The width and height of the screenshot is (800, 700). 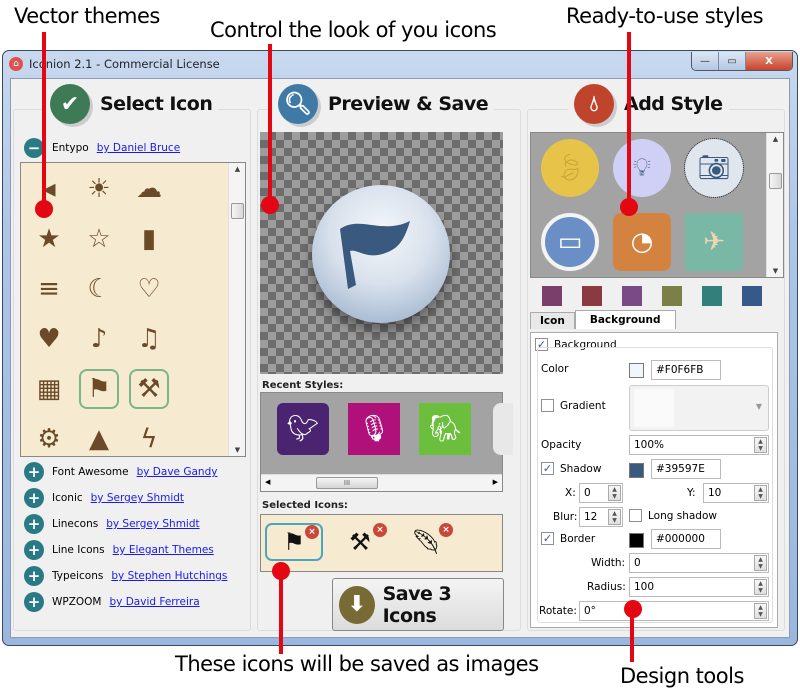 I want to click on shadow-toggle: ✓ Shadow, so click(x=571, y=468).